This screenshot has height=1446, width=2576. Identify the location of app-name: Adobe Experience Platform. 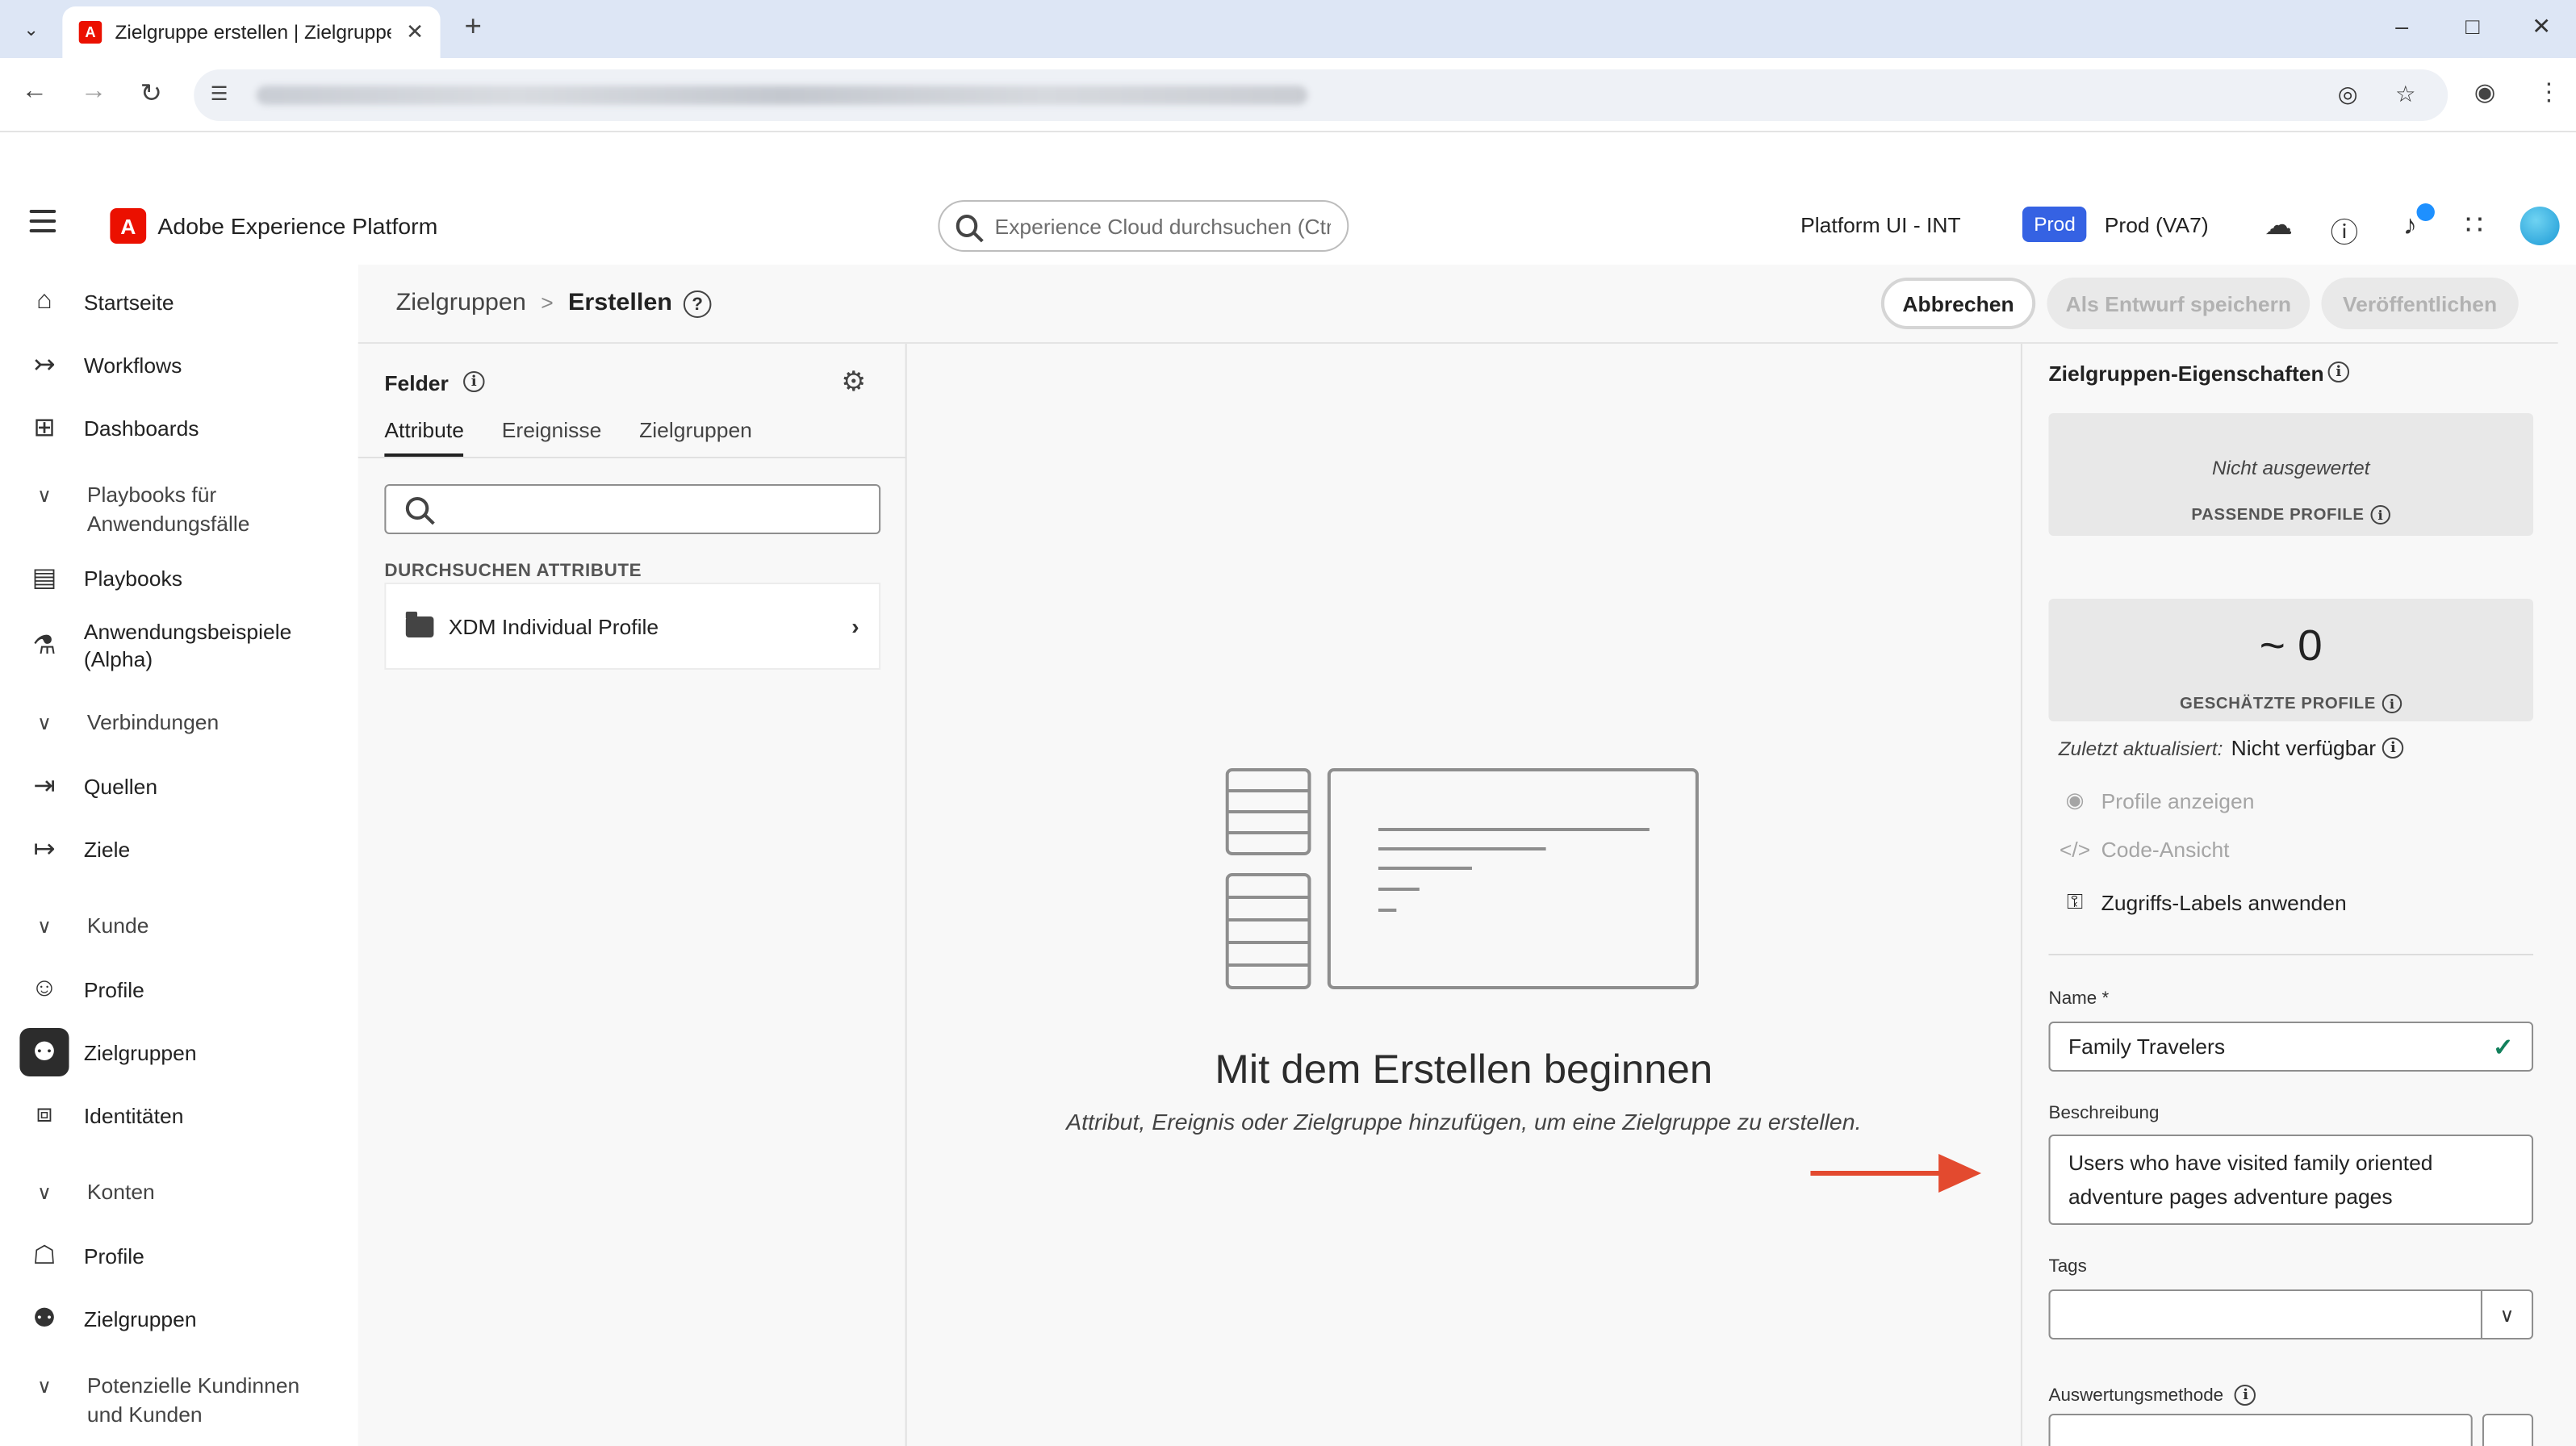
(297, 226).